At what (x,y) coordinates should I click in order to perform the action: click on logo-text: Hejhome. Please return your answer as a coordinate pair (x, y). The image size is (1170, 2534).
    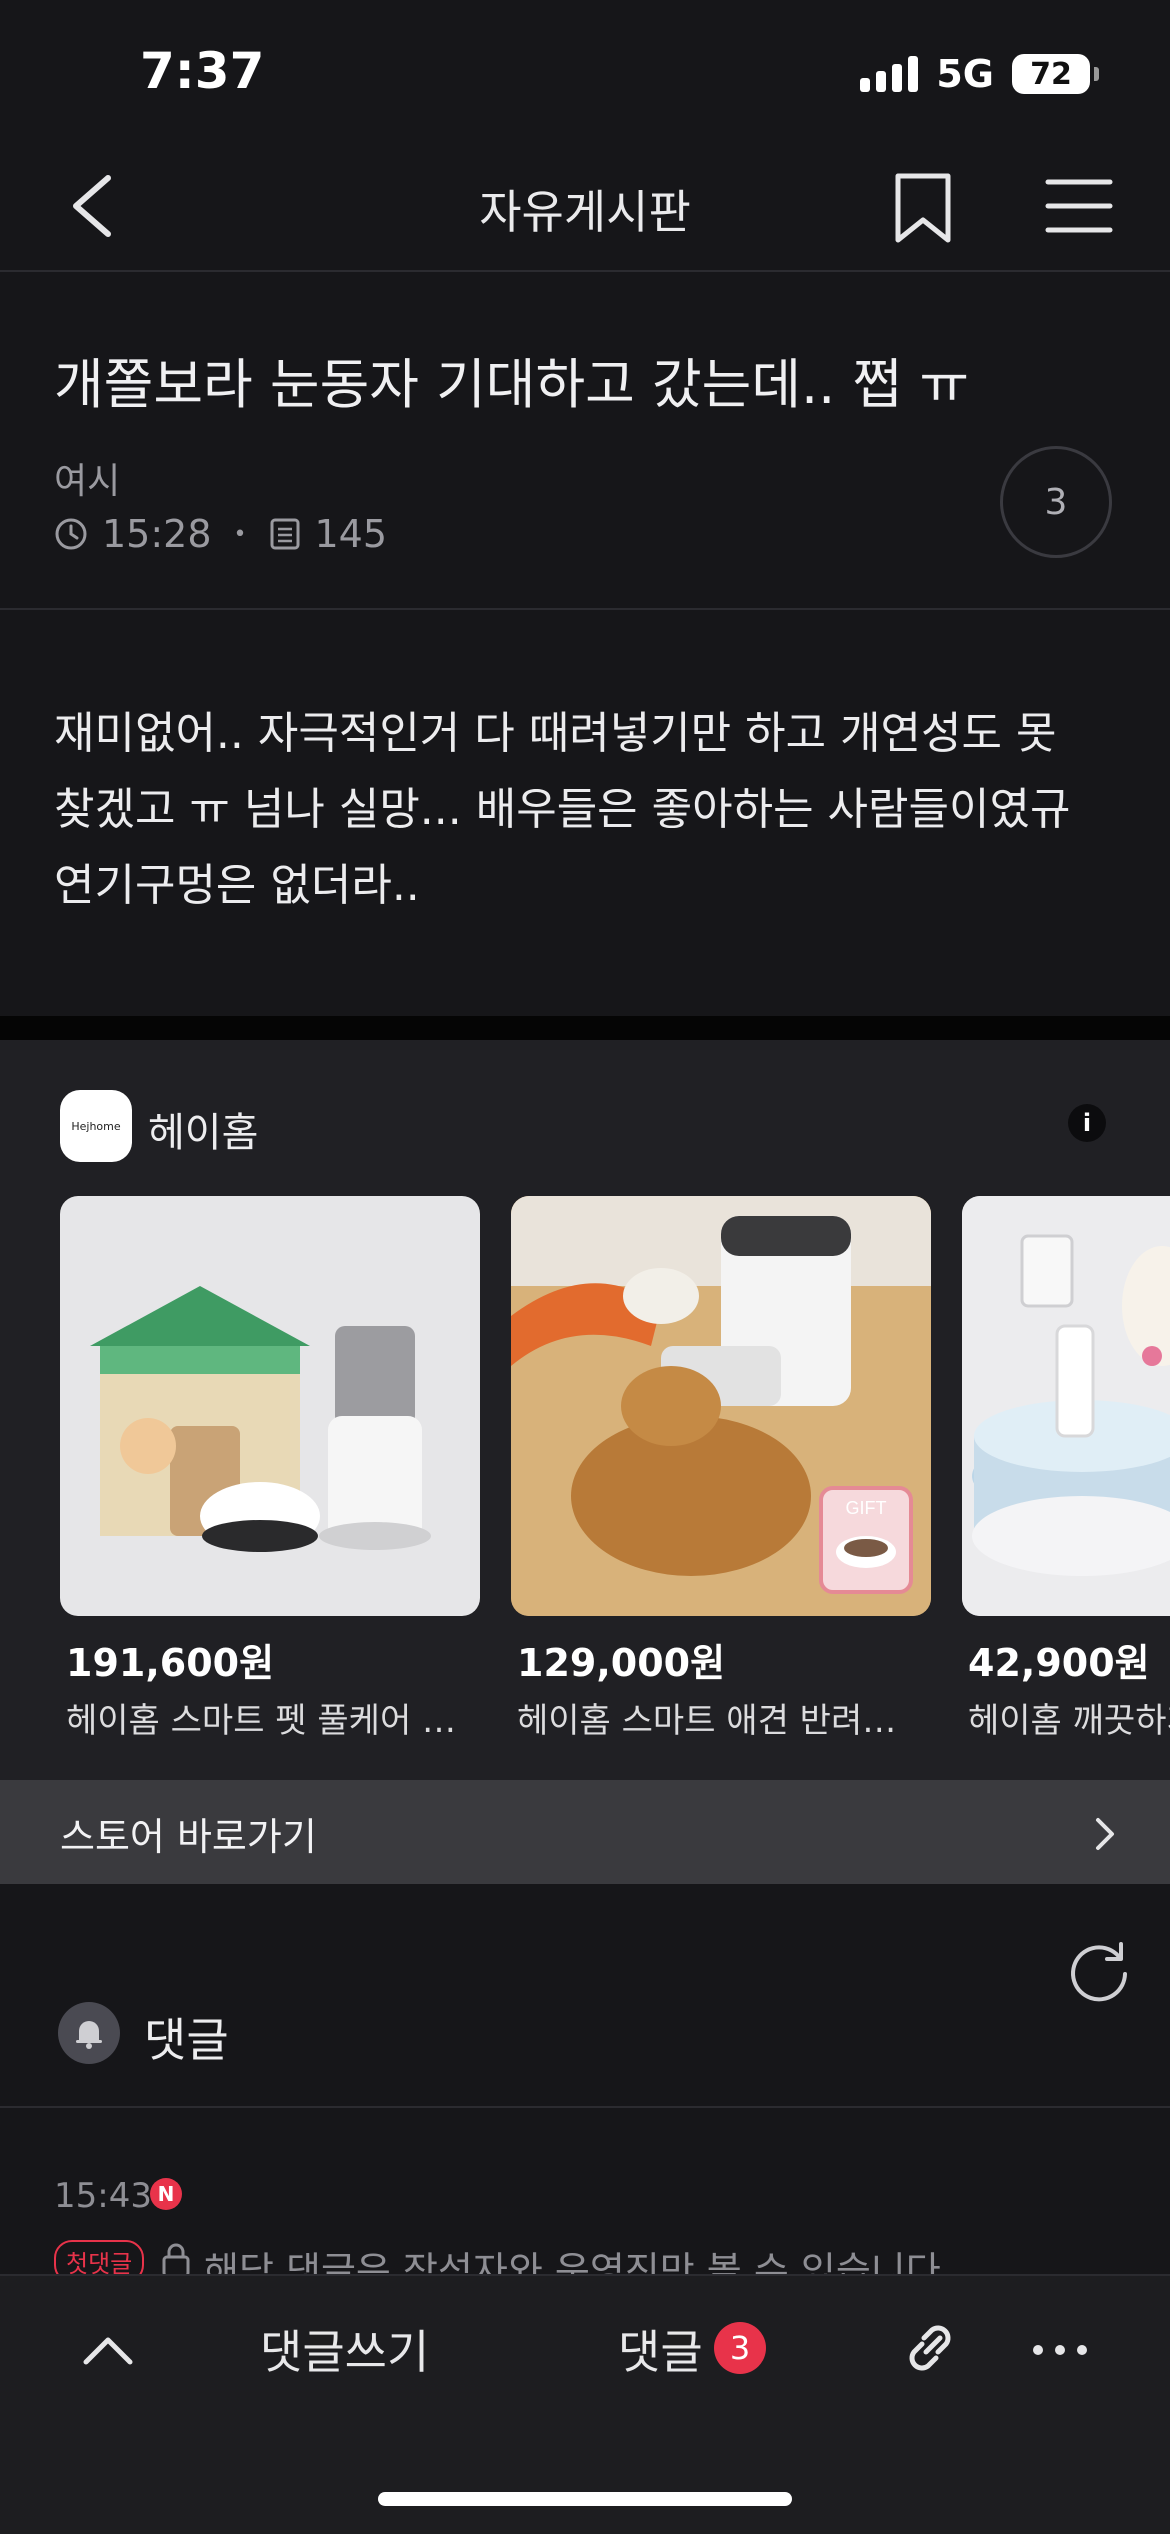
    Looking at the image, I should click on (96, 1126).